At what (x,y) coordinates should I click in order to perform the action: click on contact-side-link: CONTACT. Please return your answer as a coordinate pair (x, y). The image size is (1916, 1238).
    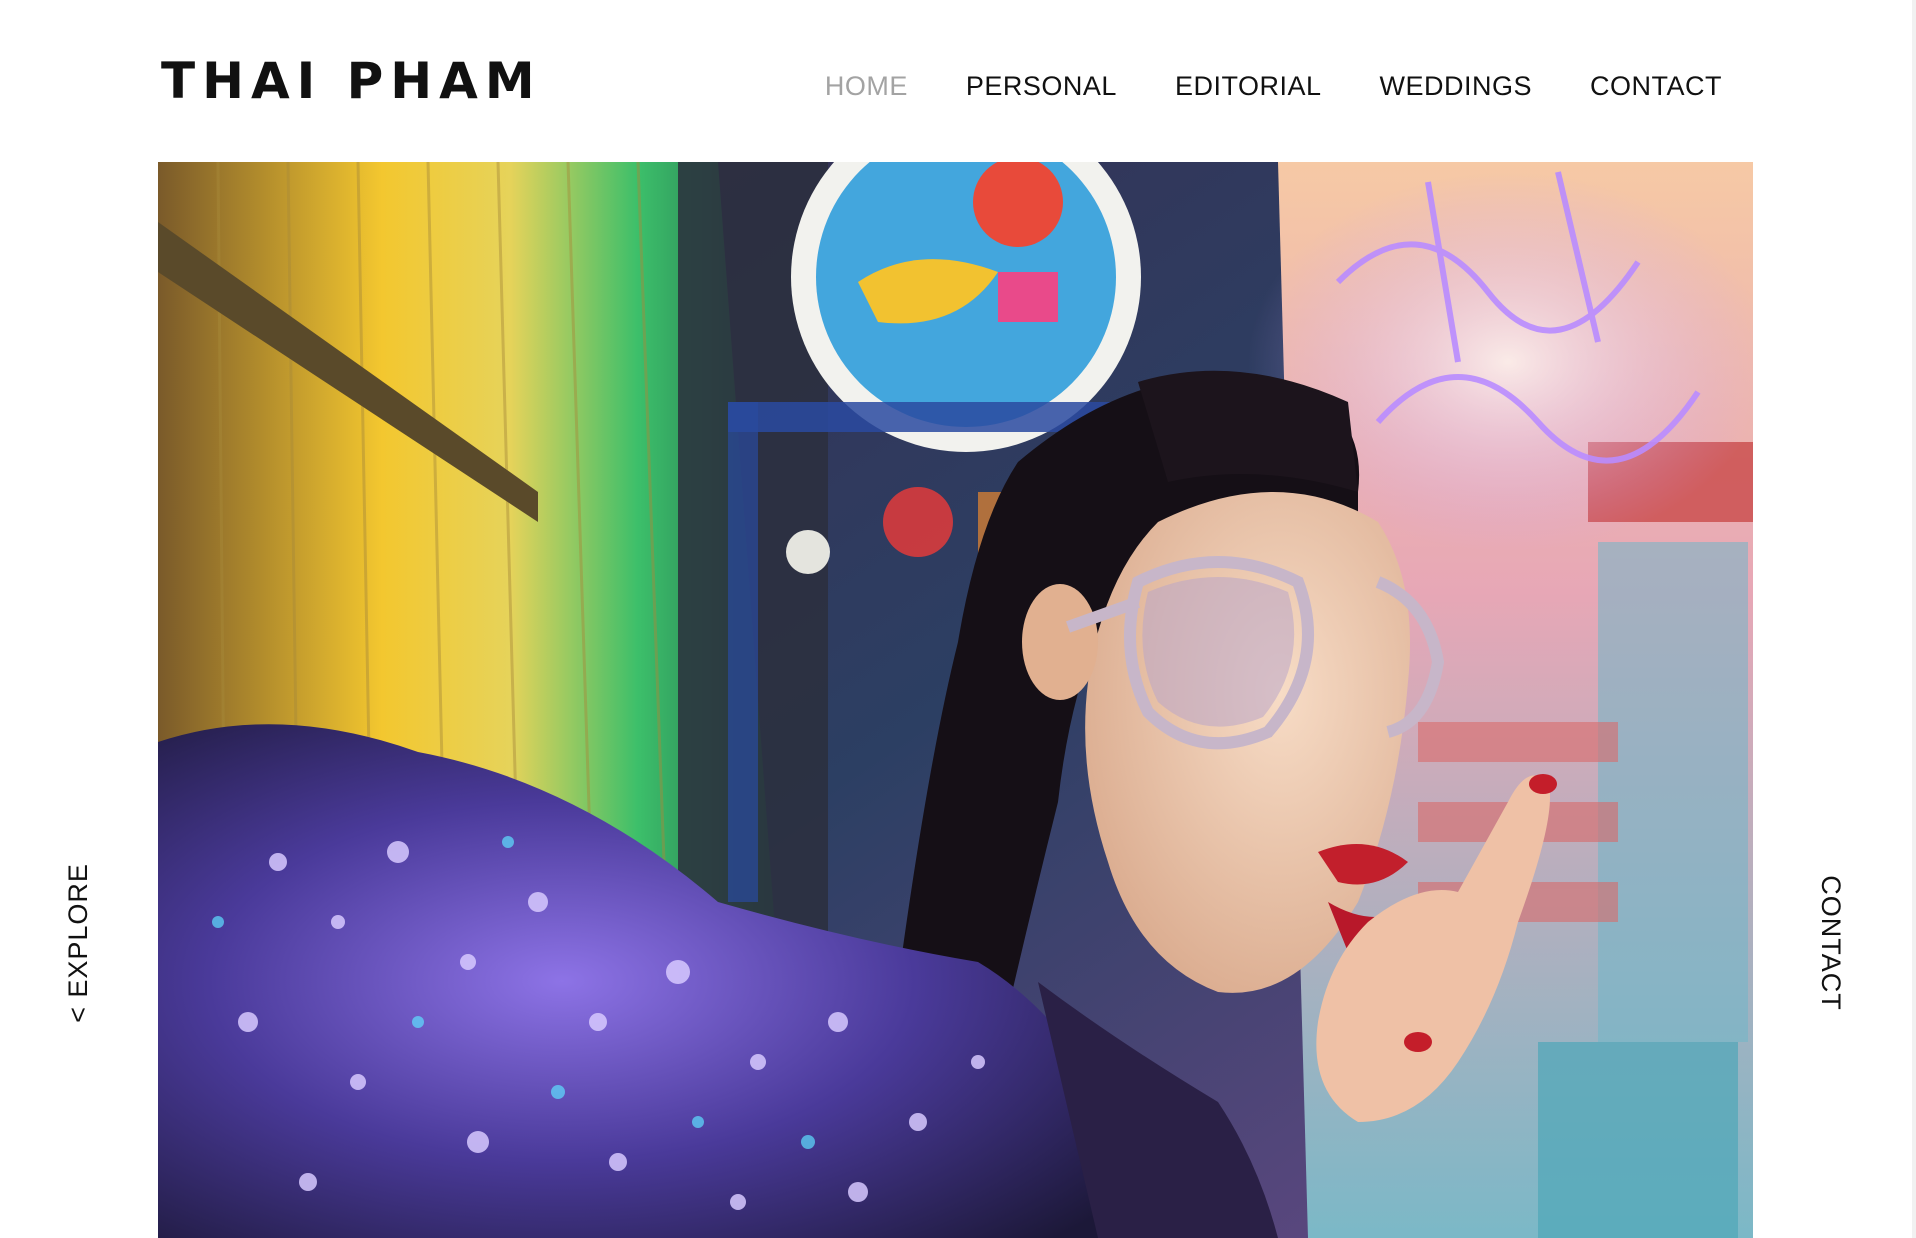
    Looking at the image, I should click on (1831, 942).